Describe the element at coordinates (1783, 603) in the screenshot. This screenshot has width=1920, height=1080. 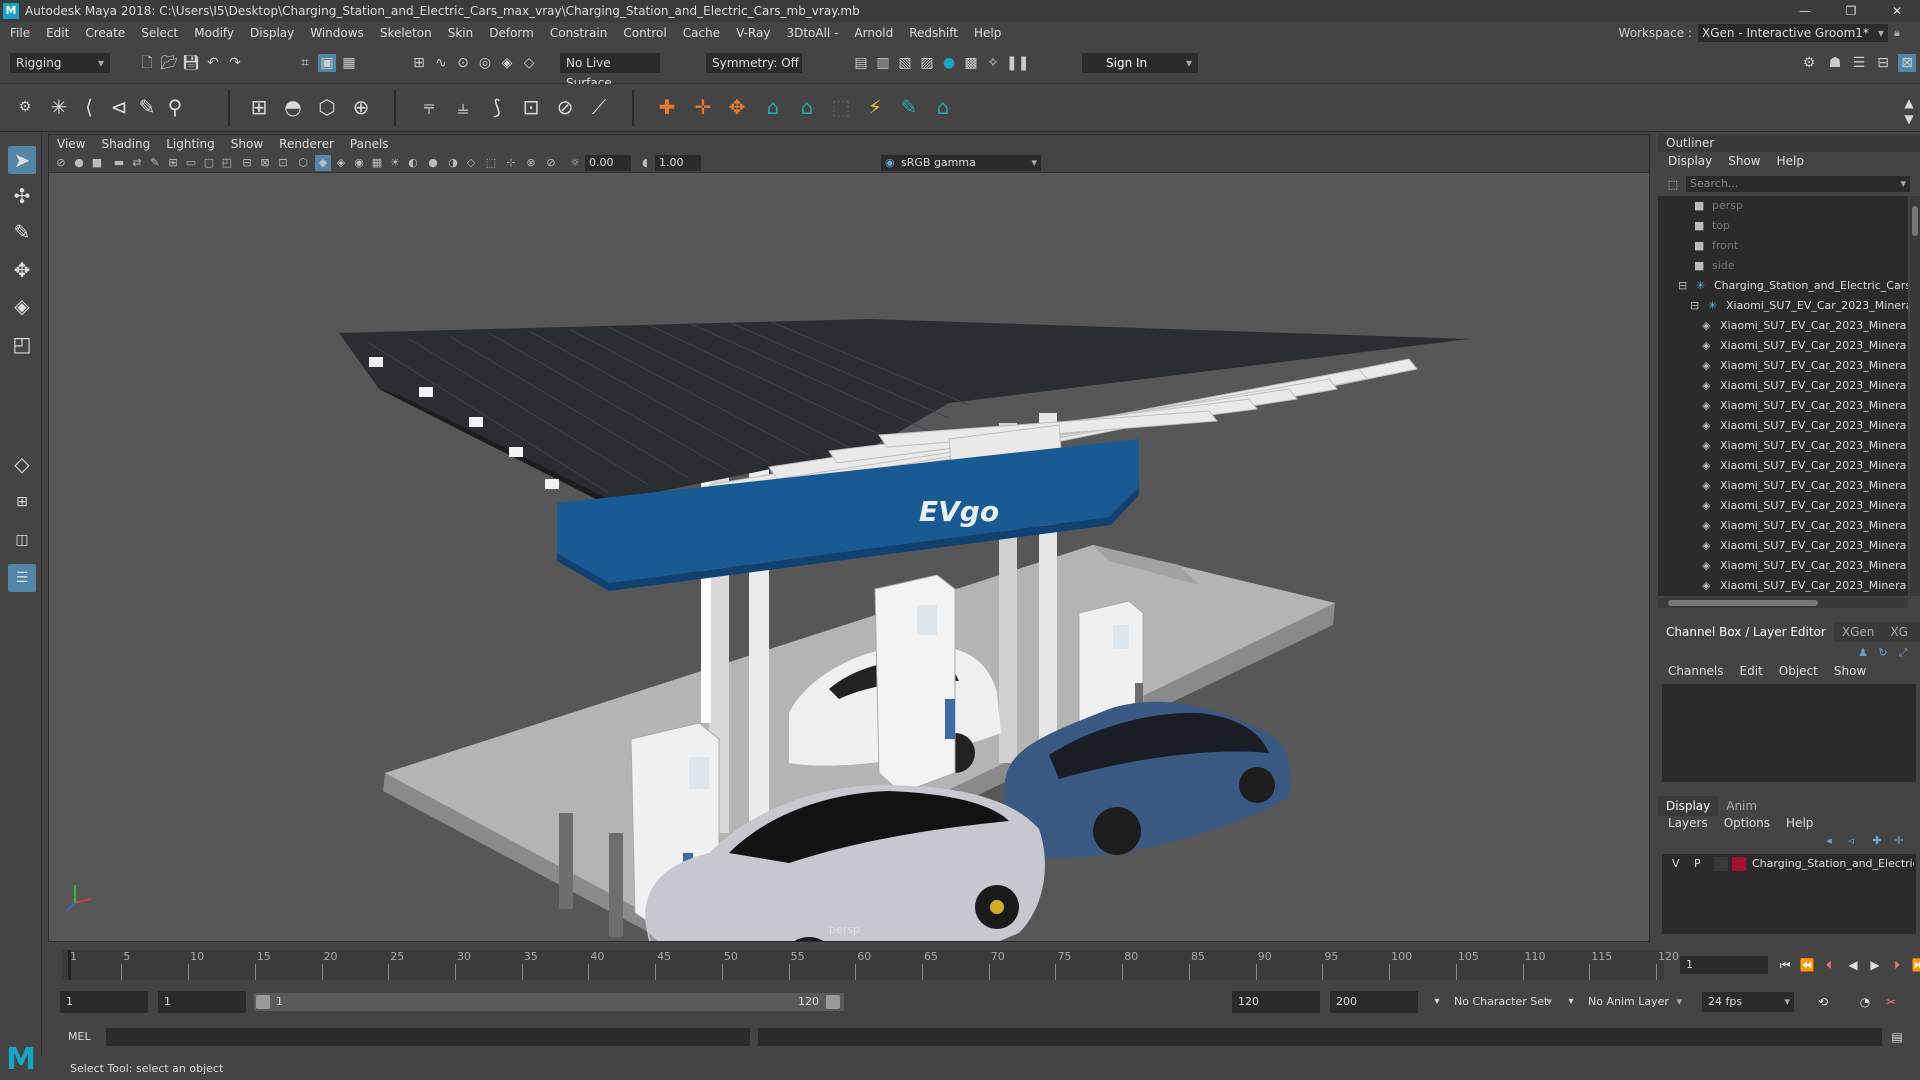
I see `outliner-horizontal-scrollbar` at that location.